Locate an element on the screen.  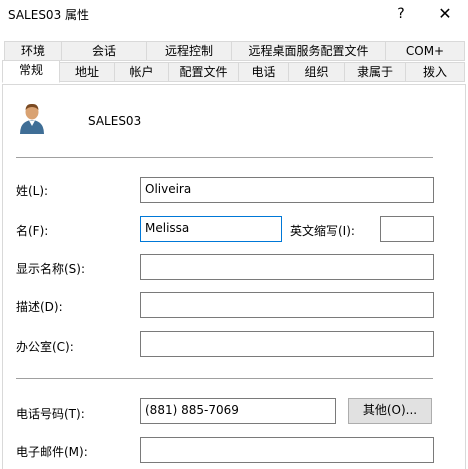
tab-account: 帐户 is located at coordinates (141, 72).